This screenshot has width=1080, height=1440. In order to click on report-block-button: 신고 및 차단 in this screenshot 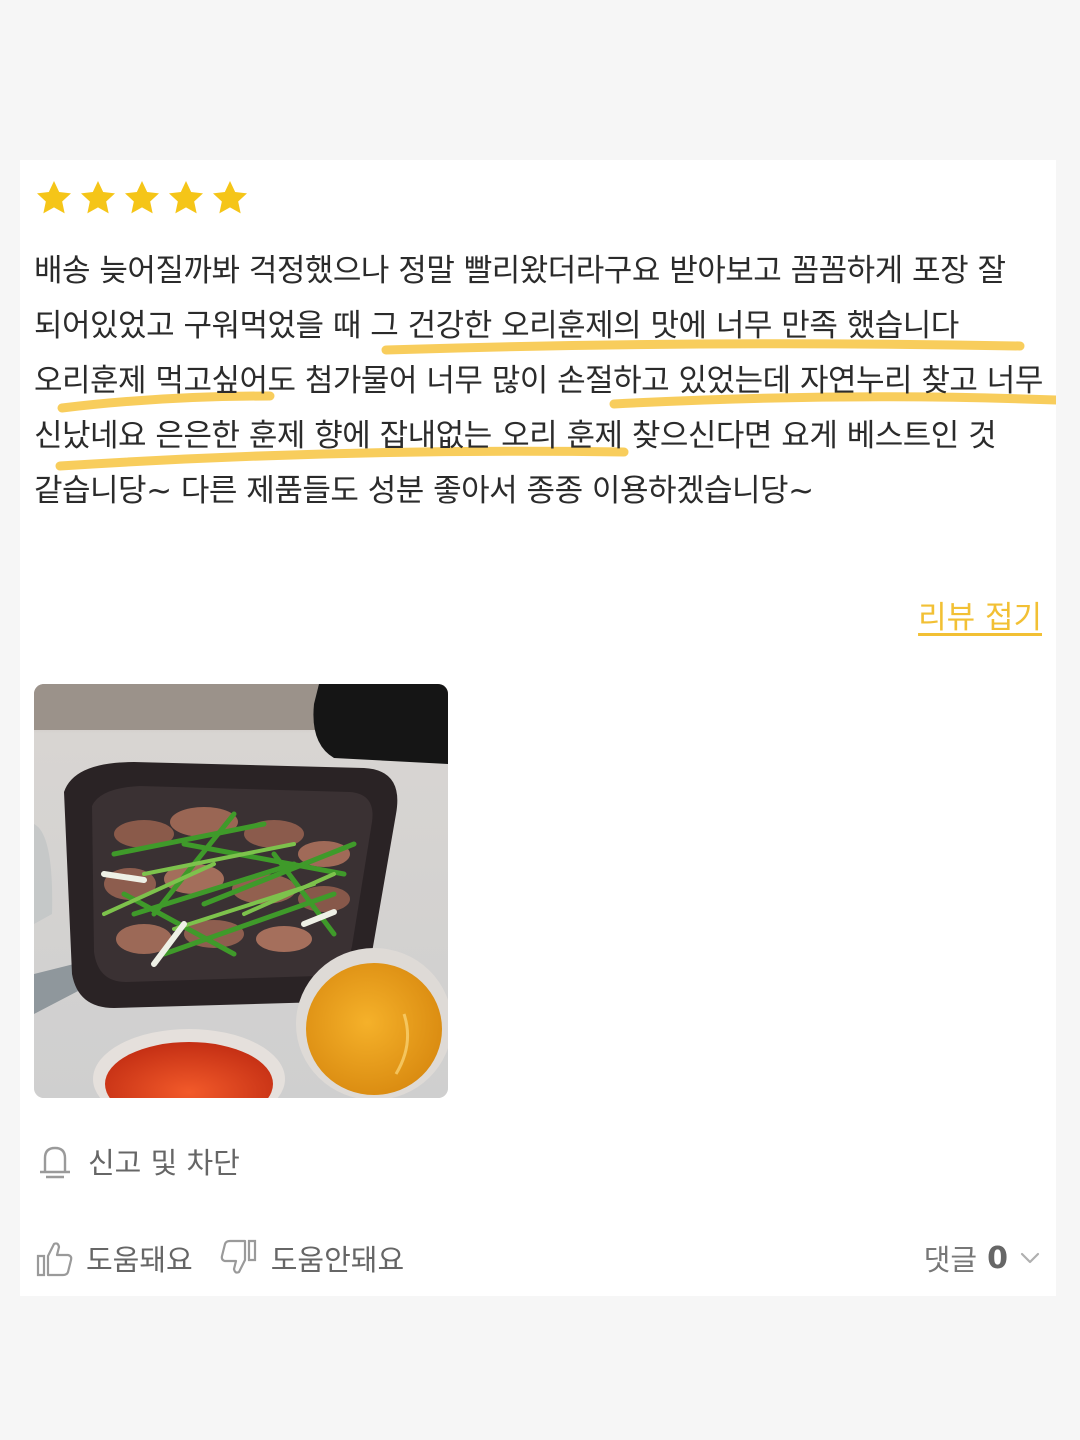, I will do `click(139, 1161)`.